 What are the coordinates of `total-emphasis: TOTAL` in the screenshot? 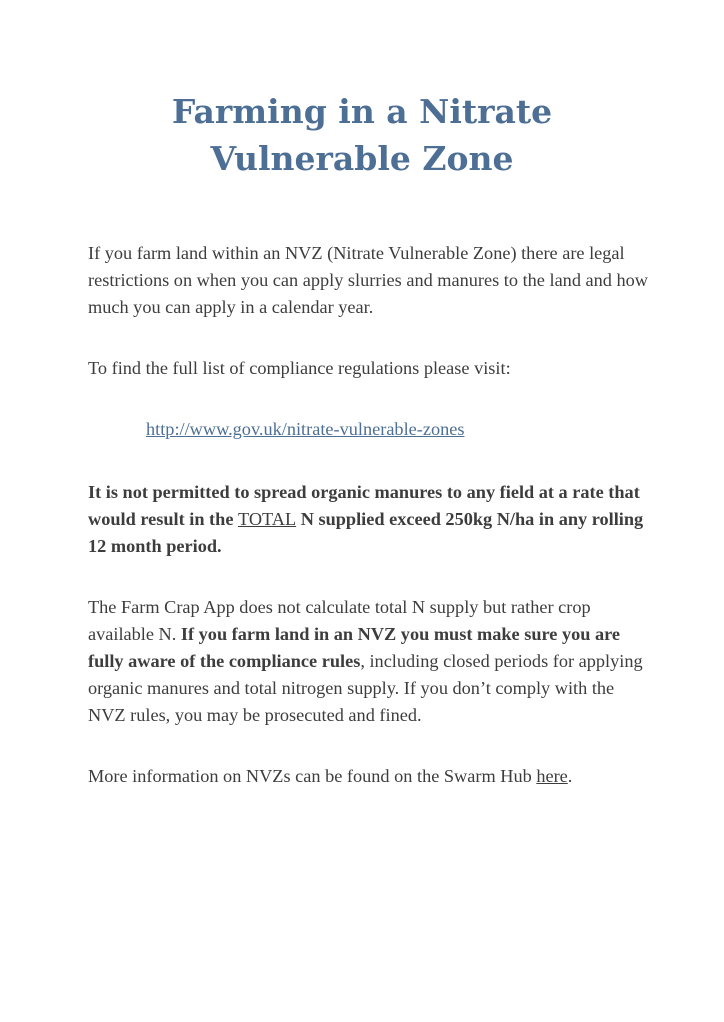 It's located at (267, 519).